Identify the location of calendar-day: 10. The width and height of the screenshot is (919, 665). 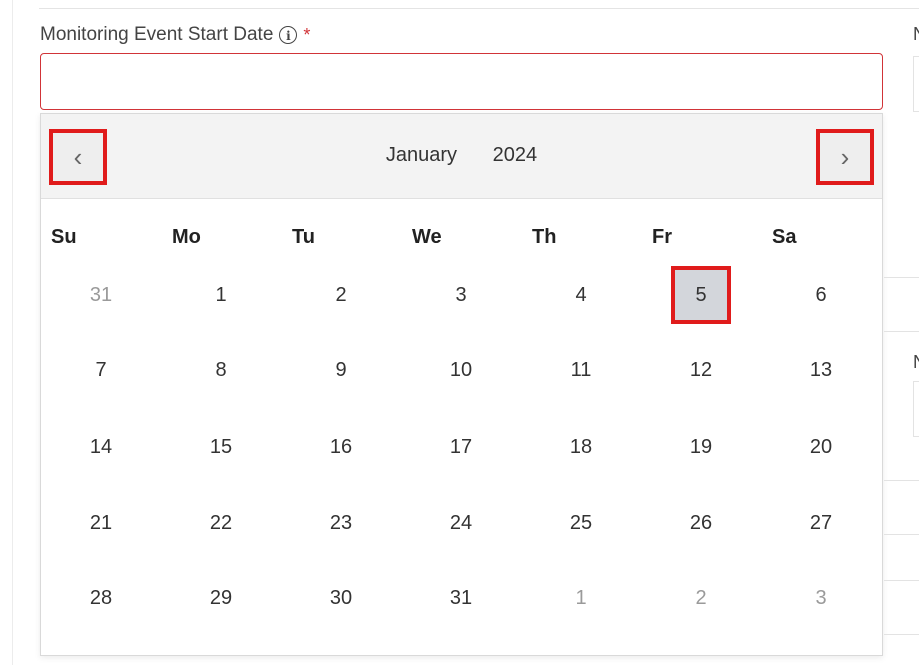
(461, 370).